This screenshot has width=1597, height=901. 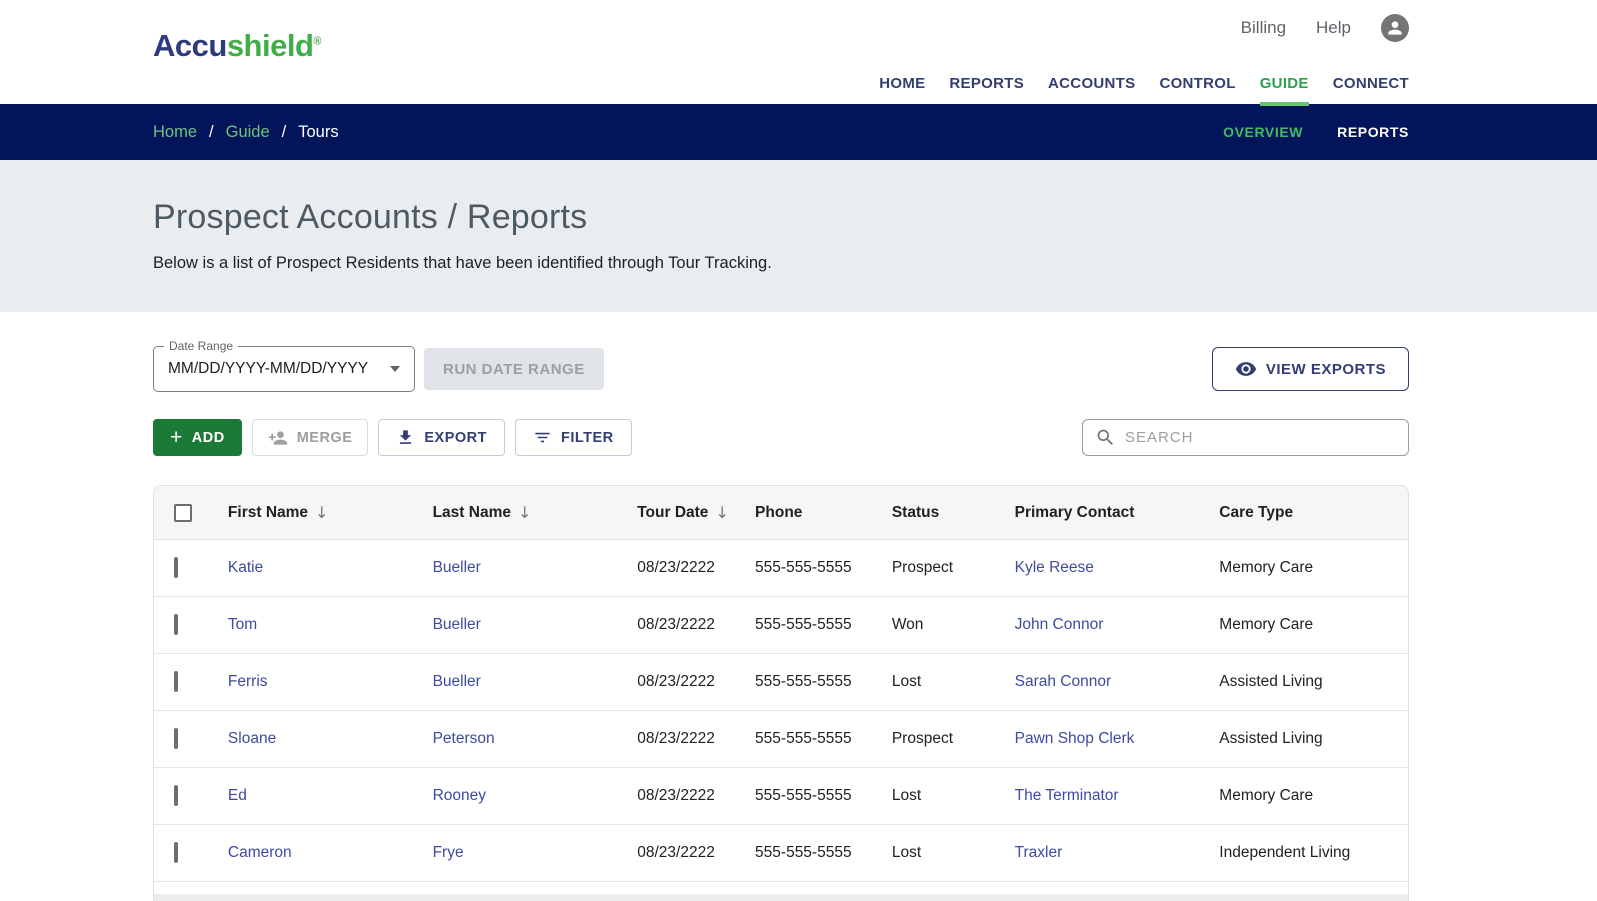 I want to click on date-range-value: MM/DD/YYYY-MM/DD/YYYY, so click(x=268, y=368).